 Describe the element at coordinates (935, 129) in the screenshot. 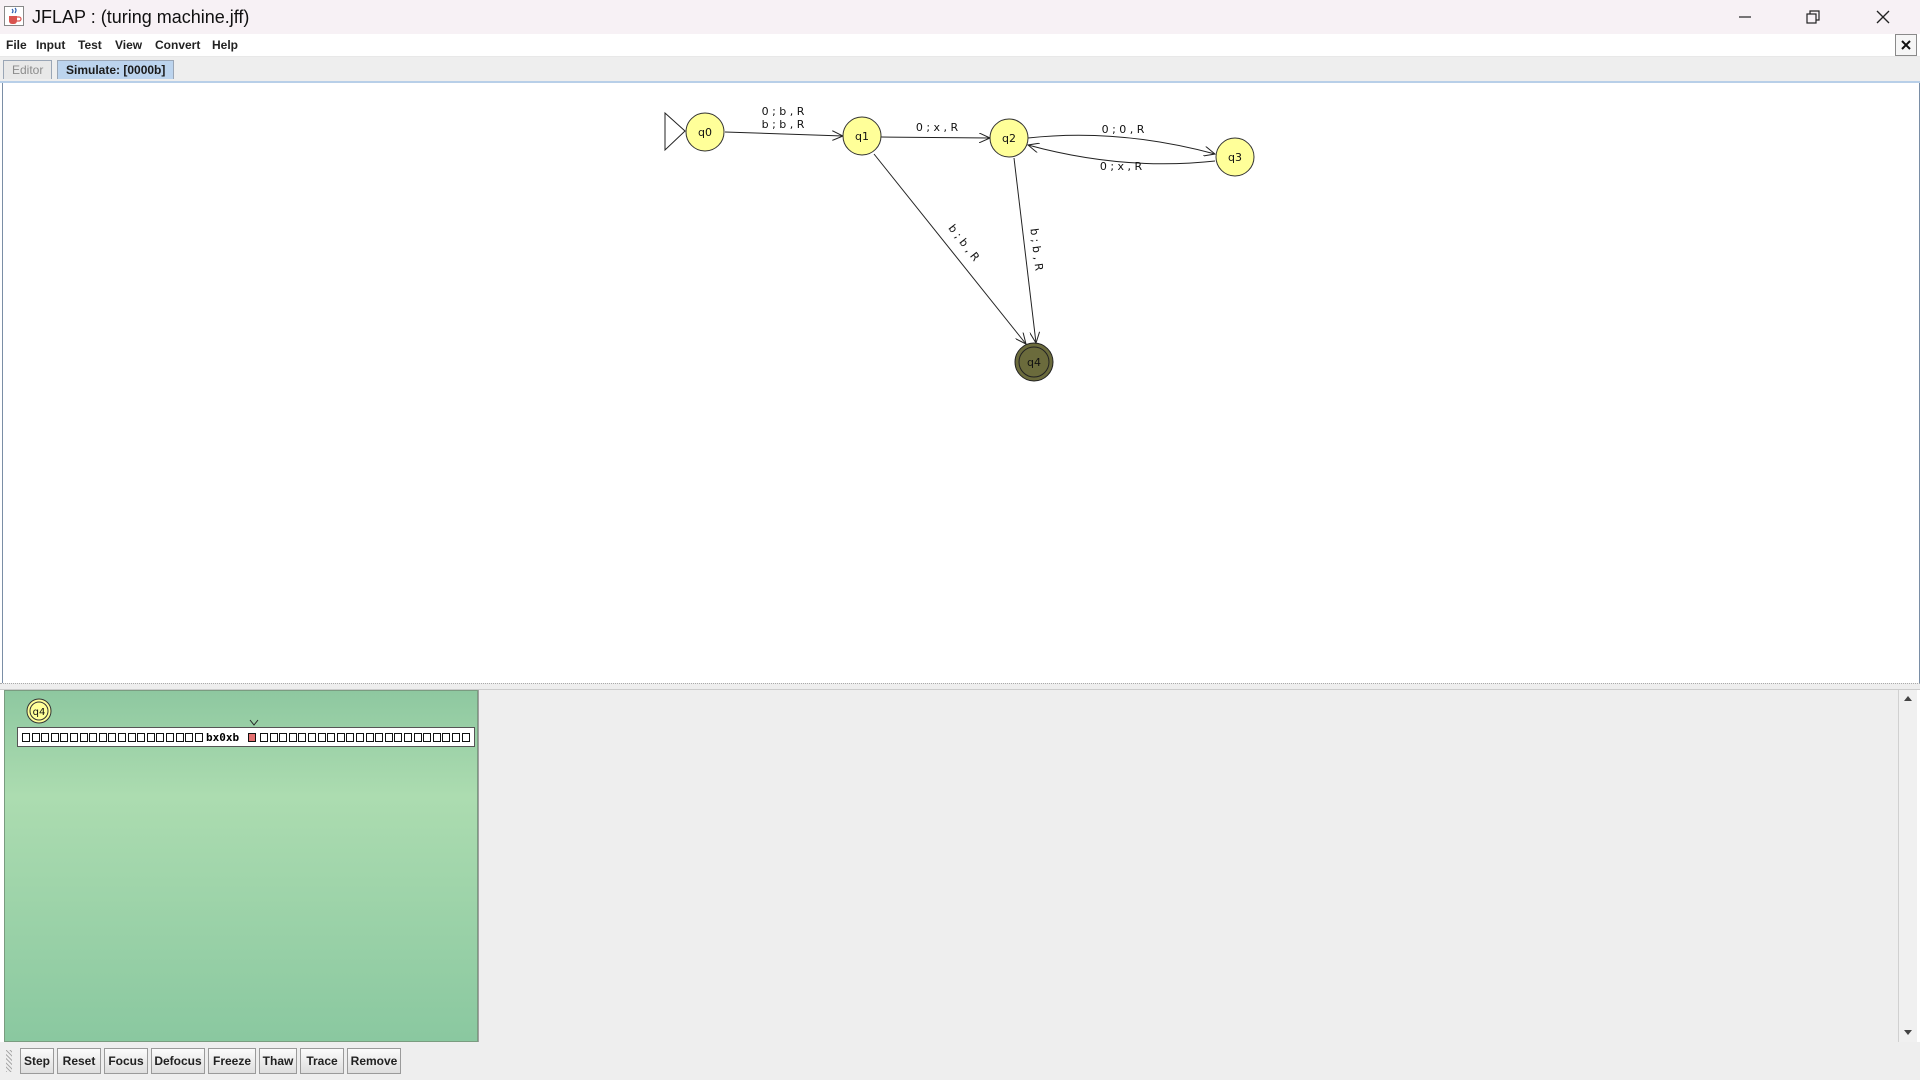

I see `transition-q1-q2: 0 ; x , R` at that location.